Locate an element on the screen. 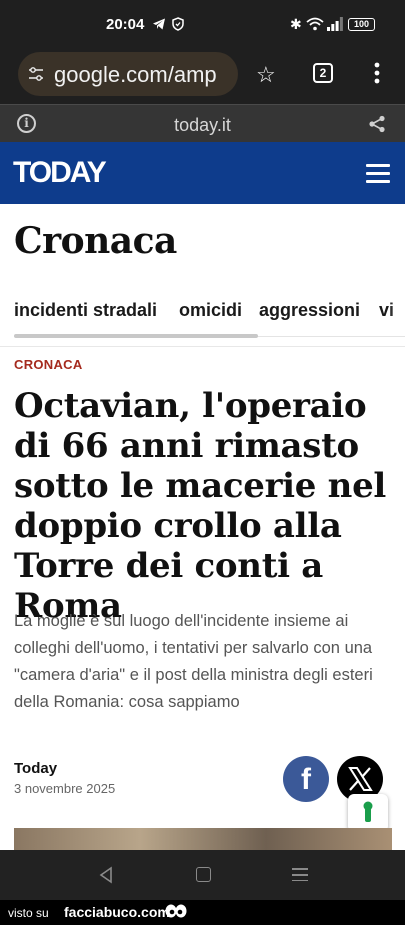 The width and height of the screenshot is (405, 925). recents-icon is located at coordinates (300, 875).